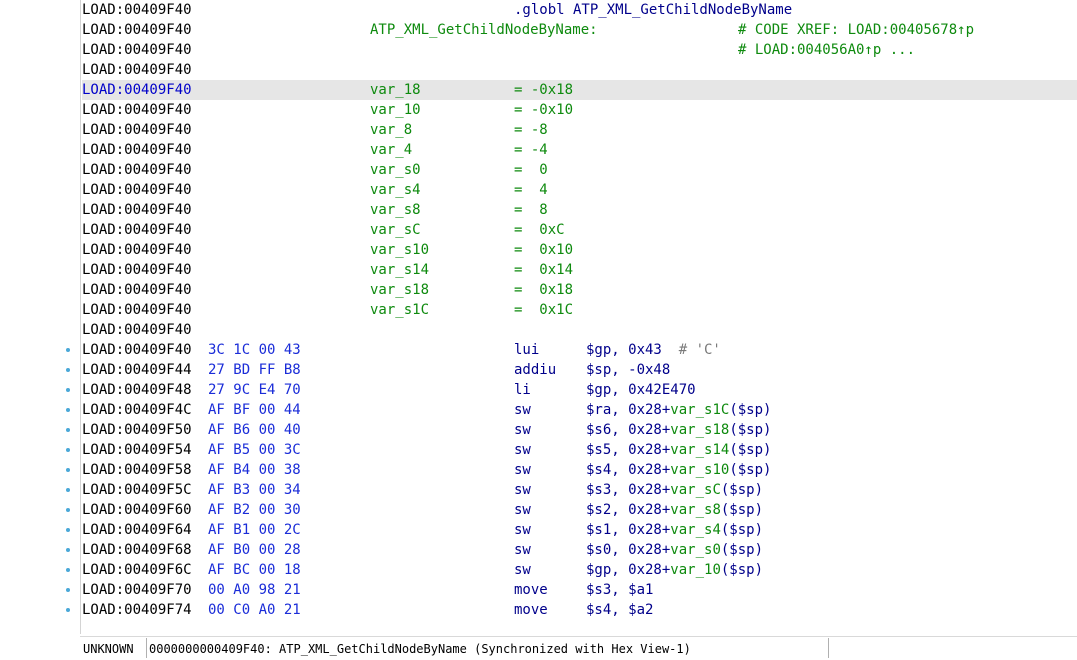  Describe the element at coordinates (137, 530) in the screenshot. I see `line-address: LOAD:00409F64` at that location.